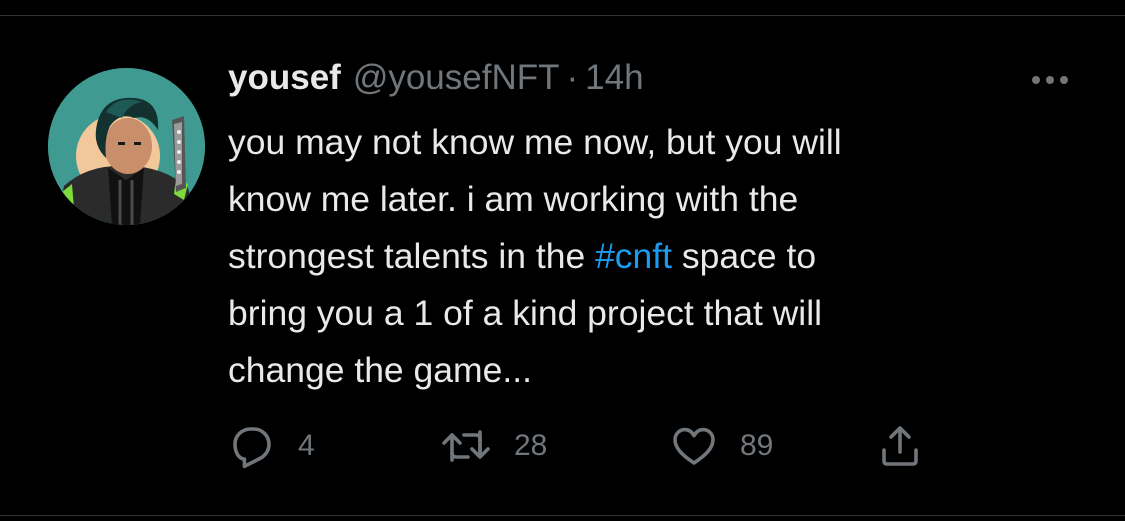  I want to click on reply-button: 4, so click(271, 446).